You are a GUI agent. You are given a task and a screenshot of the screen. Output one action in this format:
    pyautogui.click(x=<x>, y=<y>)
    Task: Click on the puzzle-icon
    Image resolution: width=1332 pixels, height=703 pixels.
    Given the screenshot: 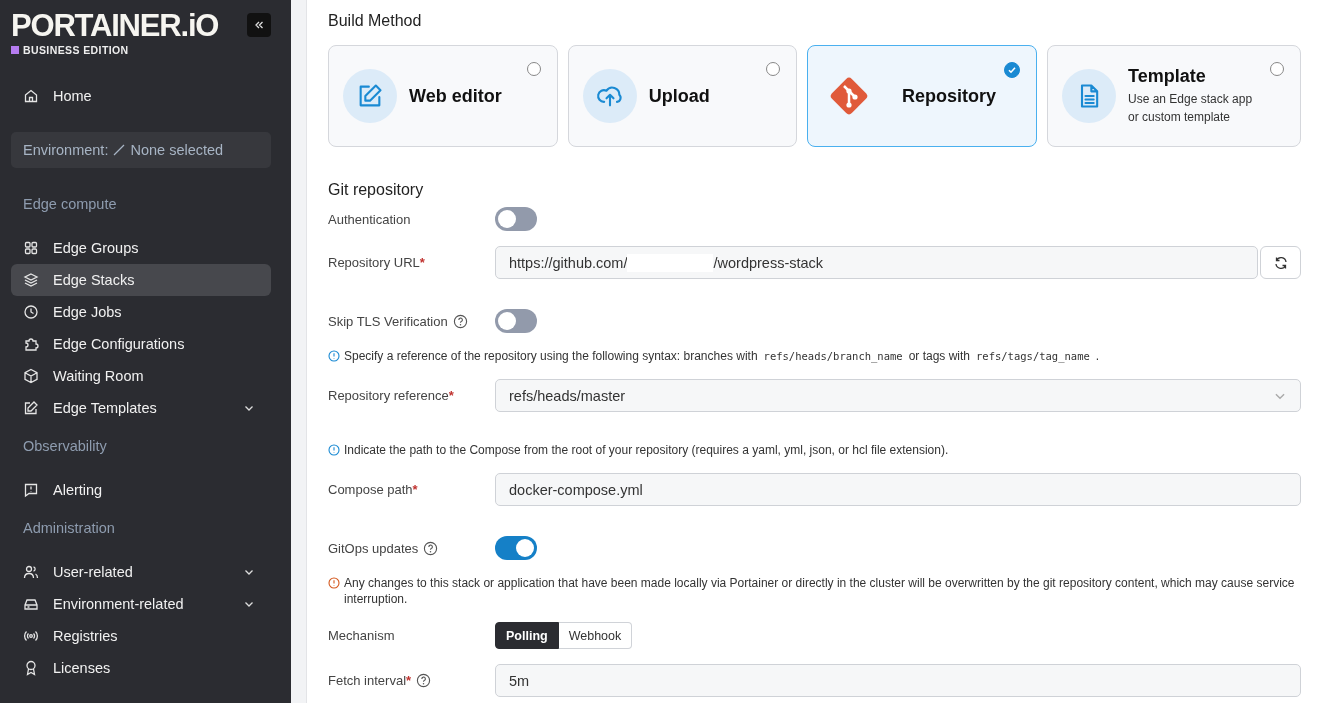 What is the action you would take?
    pyautogui.click(x=31, y=344)
    